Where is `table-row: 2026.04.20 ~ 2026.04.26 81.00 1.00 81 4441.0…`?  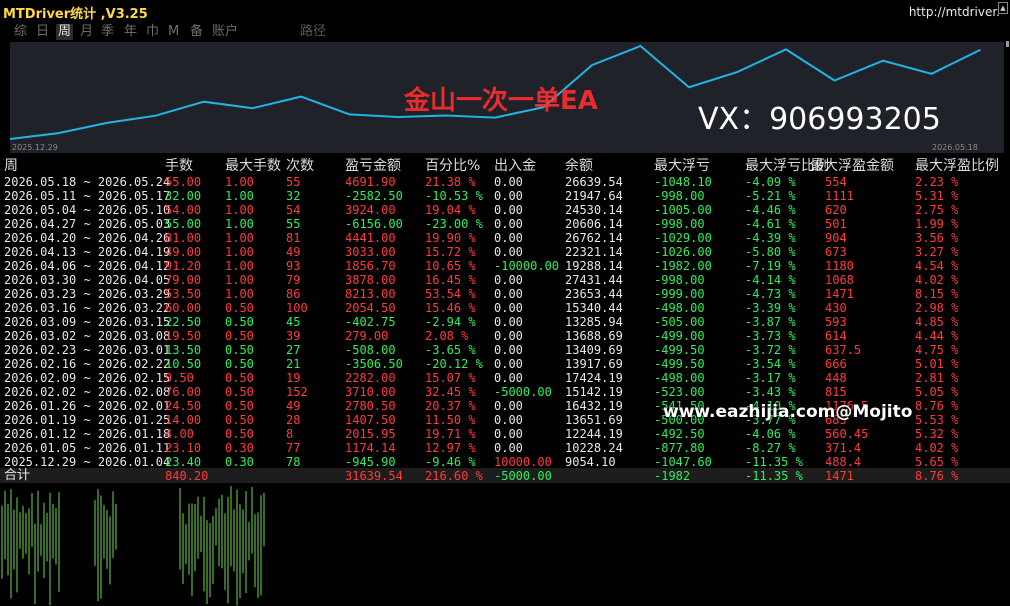 table-row: 2026.04.20 ~ 2026.04.26 81.00 1.00 81 4441.0… is located at coordinates (505, 238).